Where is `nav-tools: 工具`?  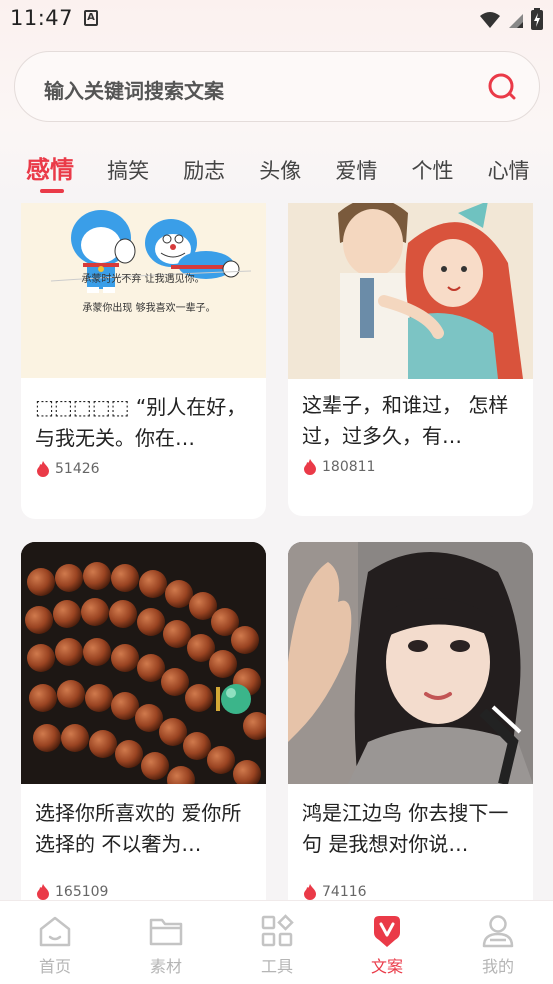
nav-tools: 工具 is located at coordinates (277, 945).